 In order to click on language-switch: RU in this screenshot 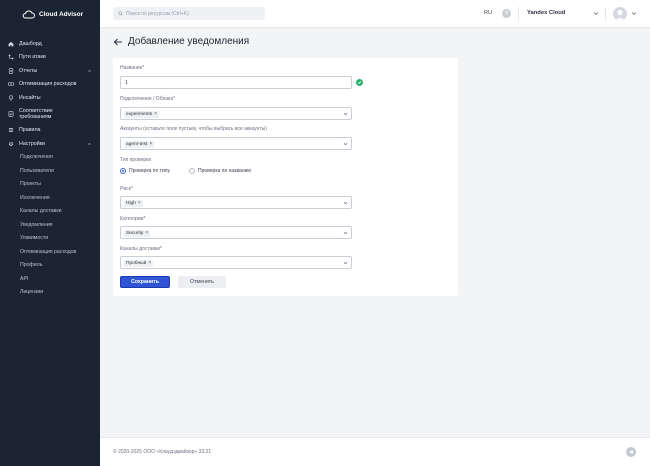, I will do `click(488, 13)`.